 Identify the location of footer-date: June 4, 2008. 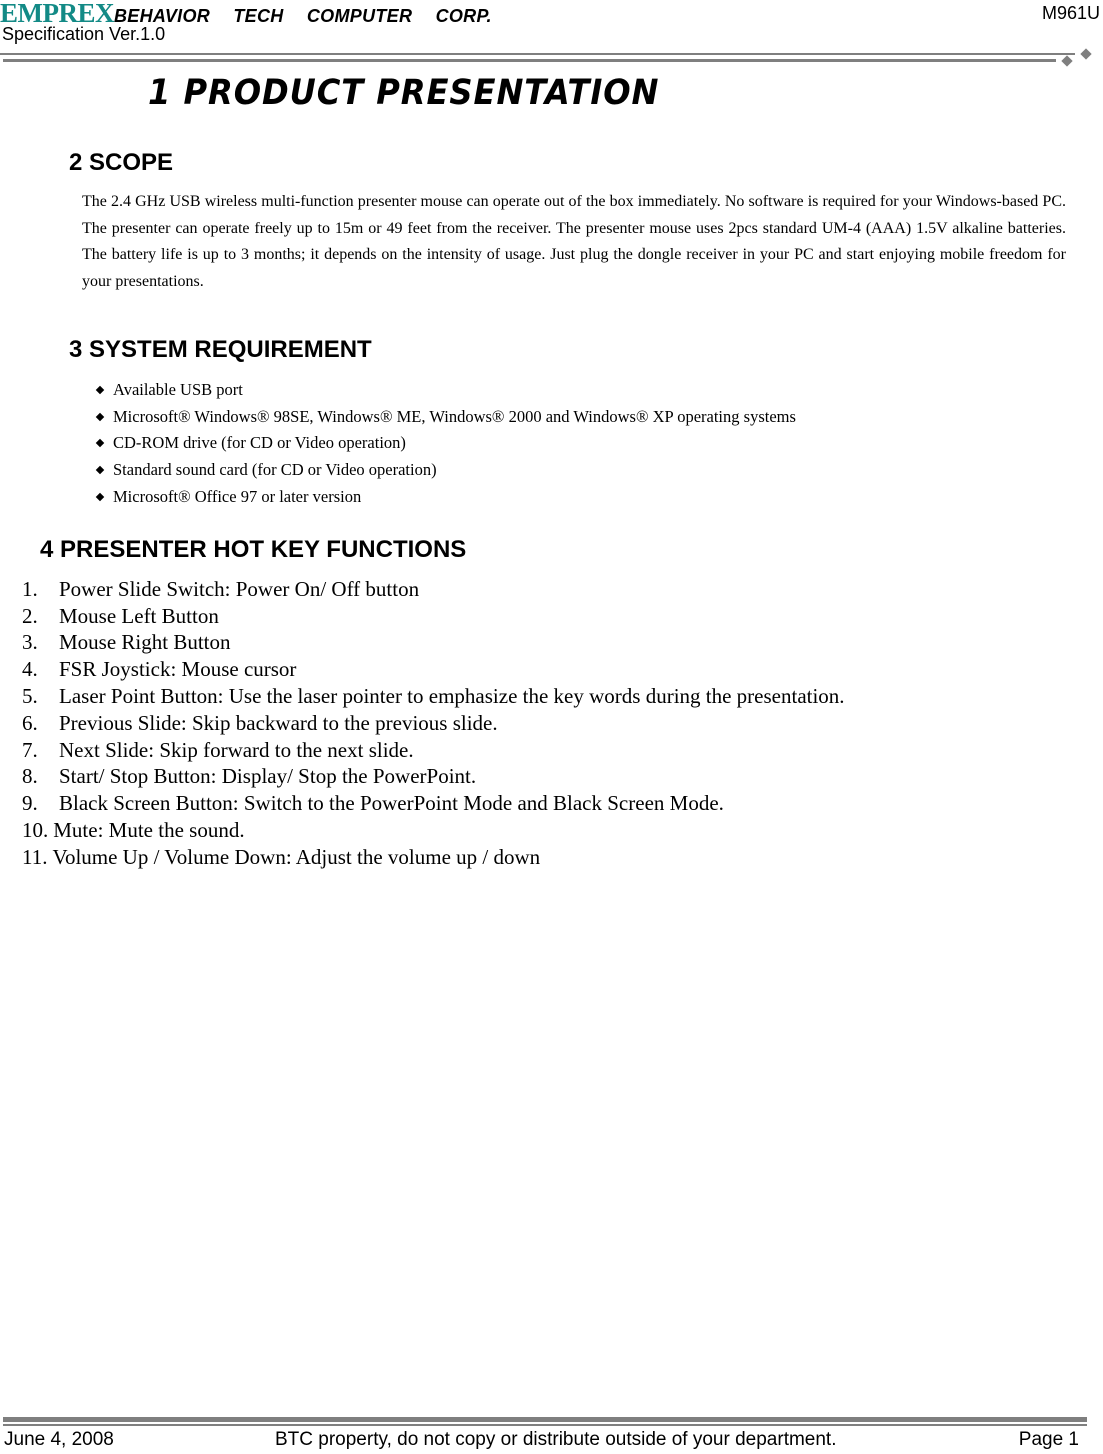
(59, 1439).